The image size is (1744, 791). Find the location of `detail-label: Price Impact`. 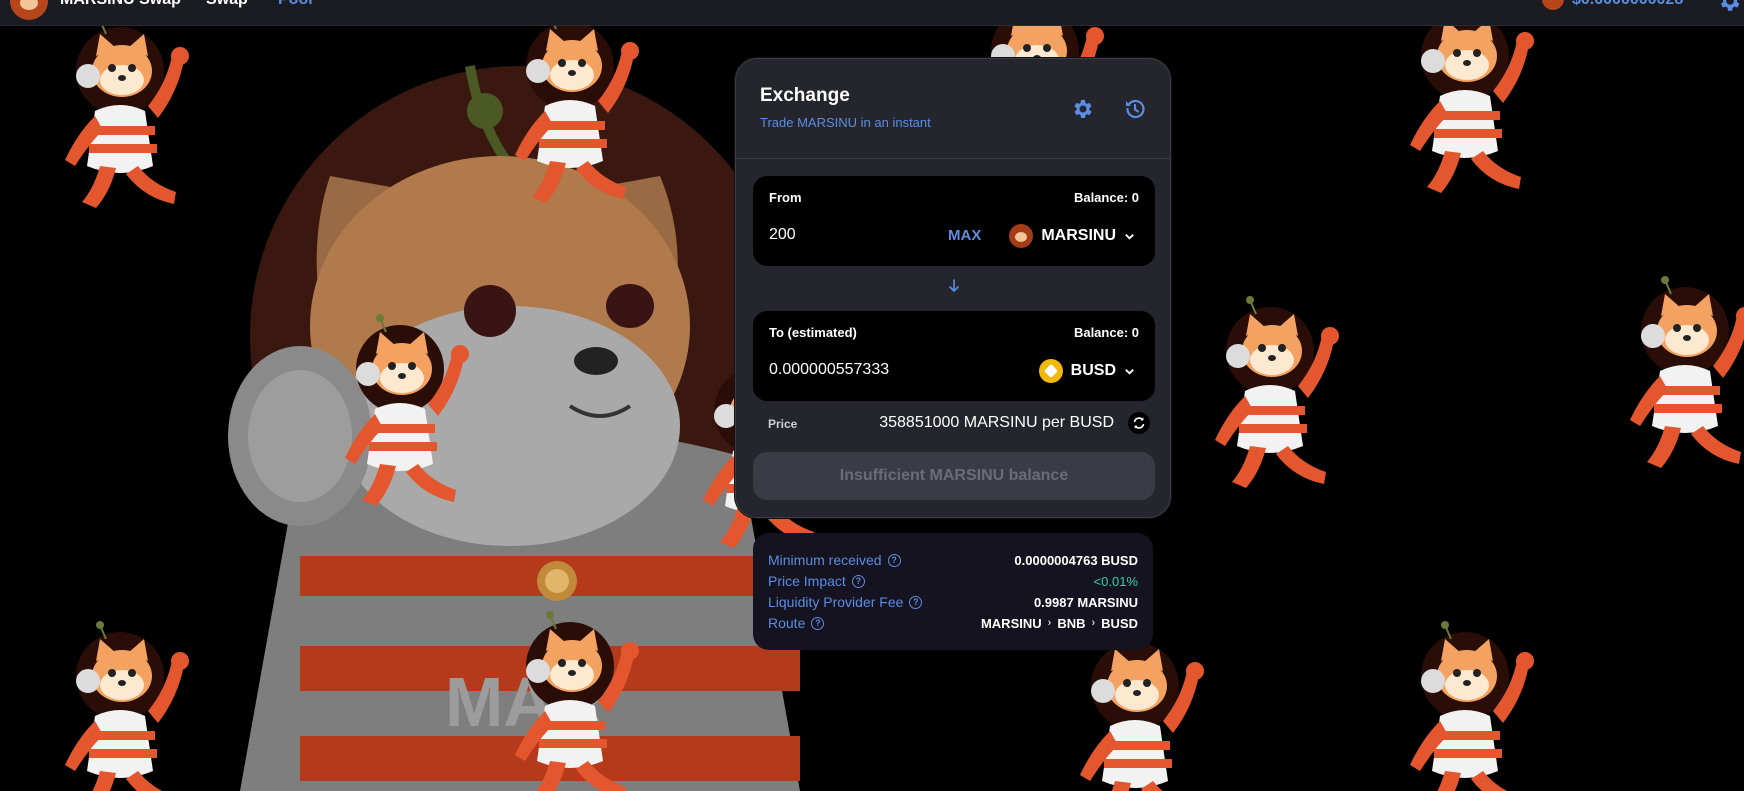

detail-label: Price Impact is located at coordinates (807, 581).